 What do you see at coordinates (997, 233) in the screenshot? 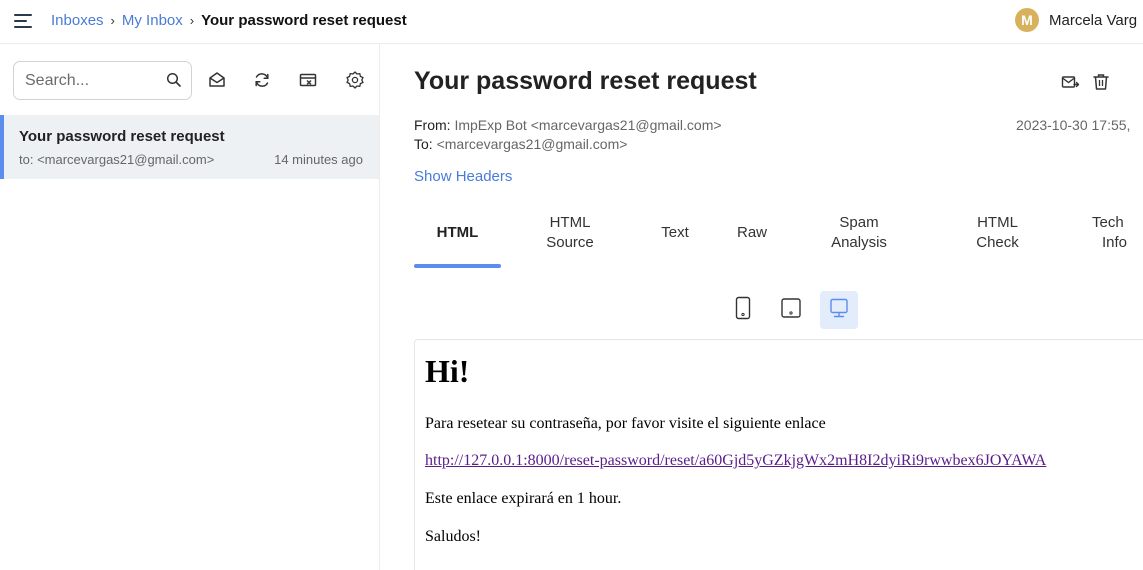
I see `tab-html-check: HTML Check` at bounding box center [997, 233].